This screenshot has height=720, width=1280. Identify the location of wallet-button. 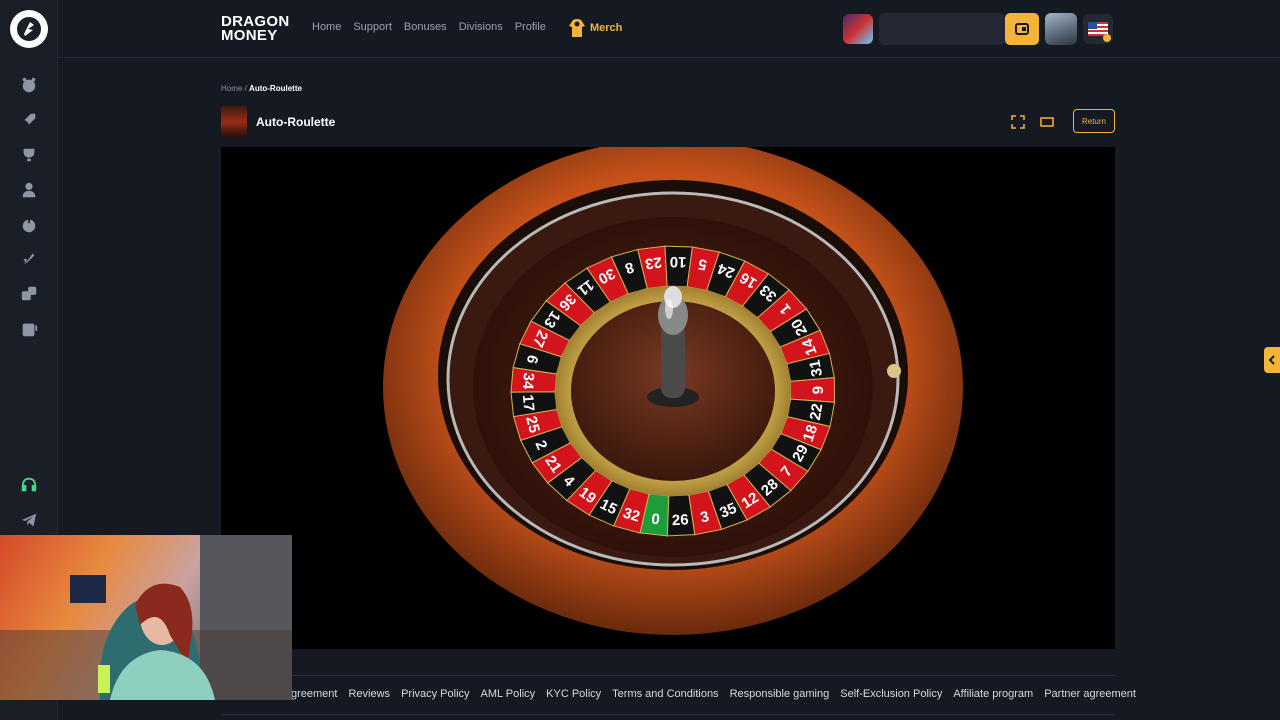
(1022, 29).